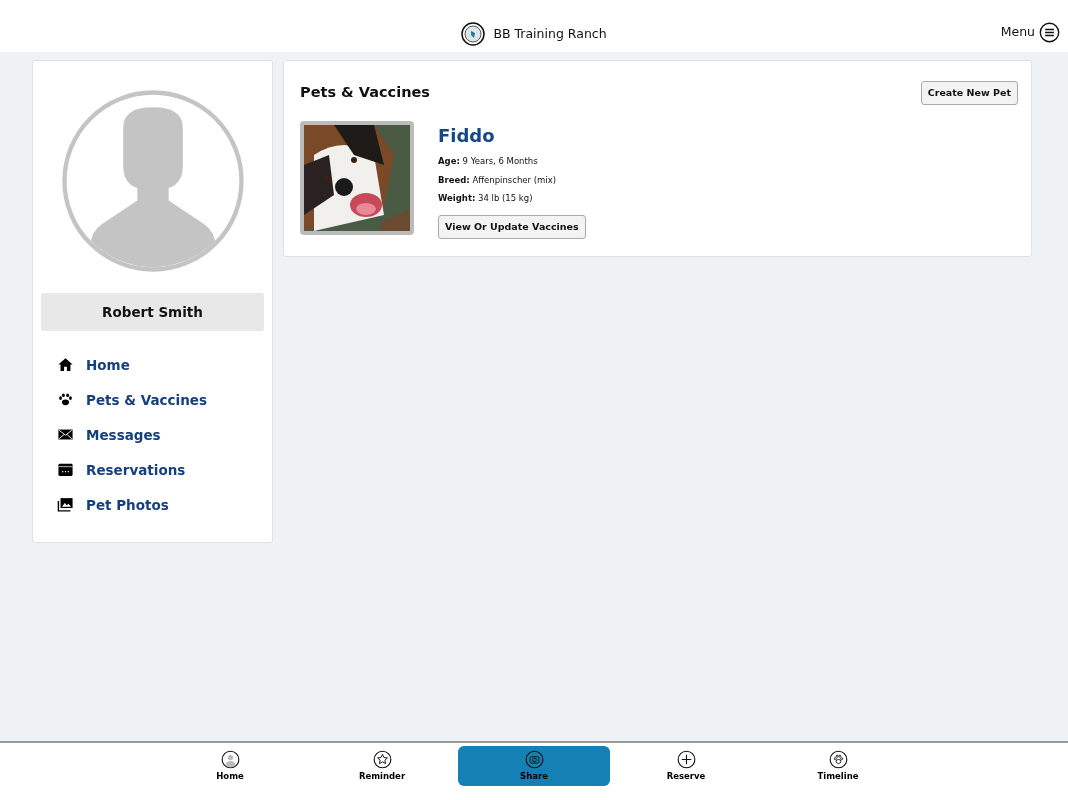 This screenshot has height=800, width=1068. What do you see at coordinates (152, 435) in the screenshot?
I see `sidebar-nav-link: Messages` at bounding box center [152, 435].